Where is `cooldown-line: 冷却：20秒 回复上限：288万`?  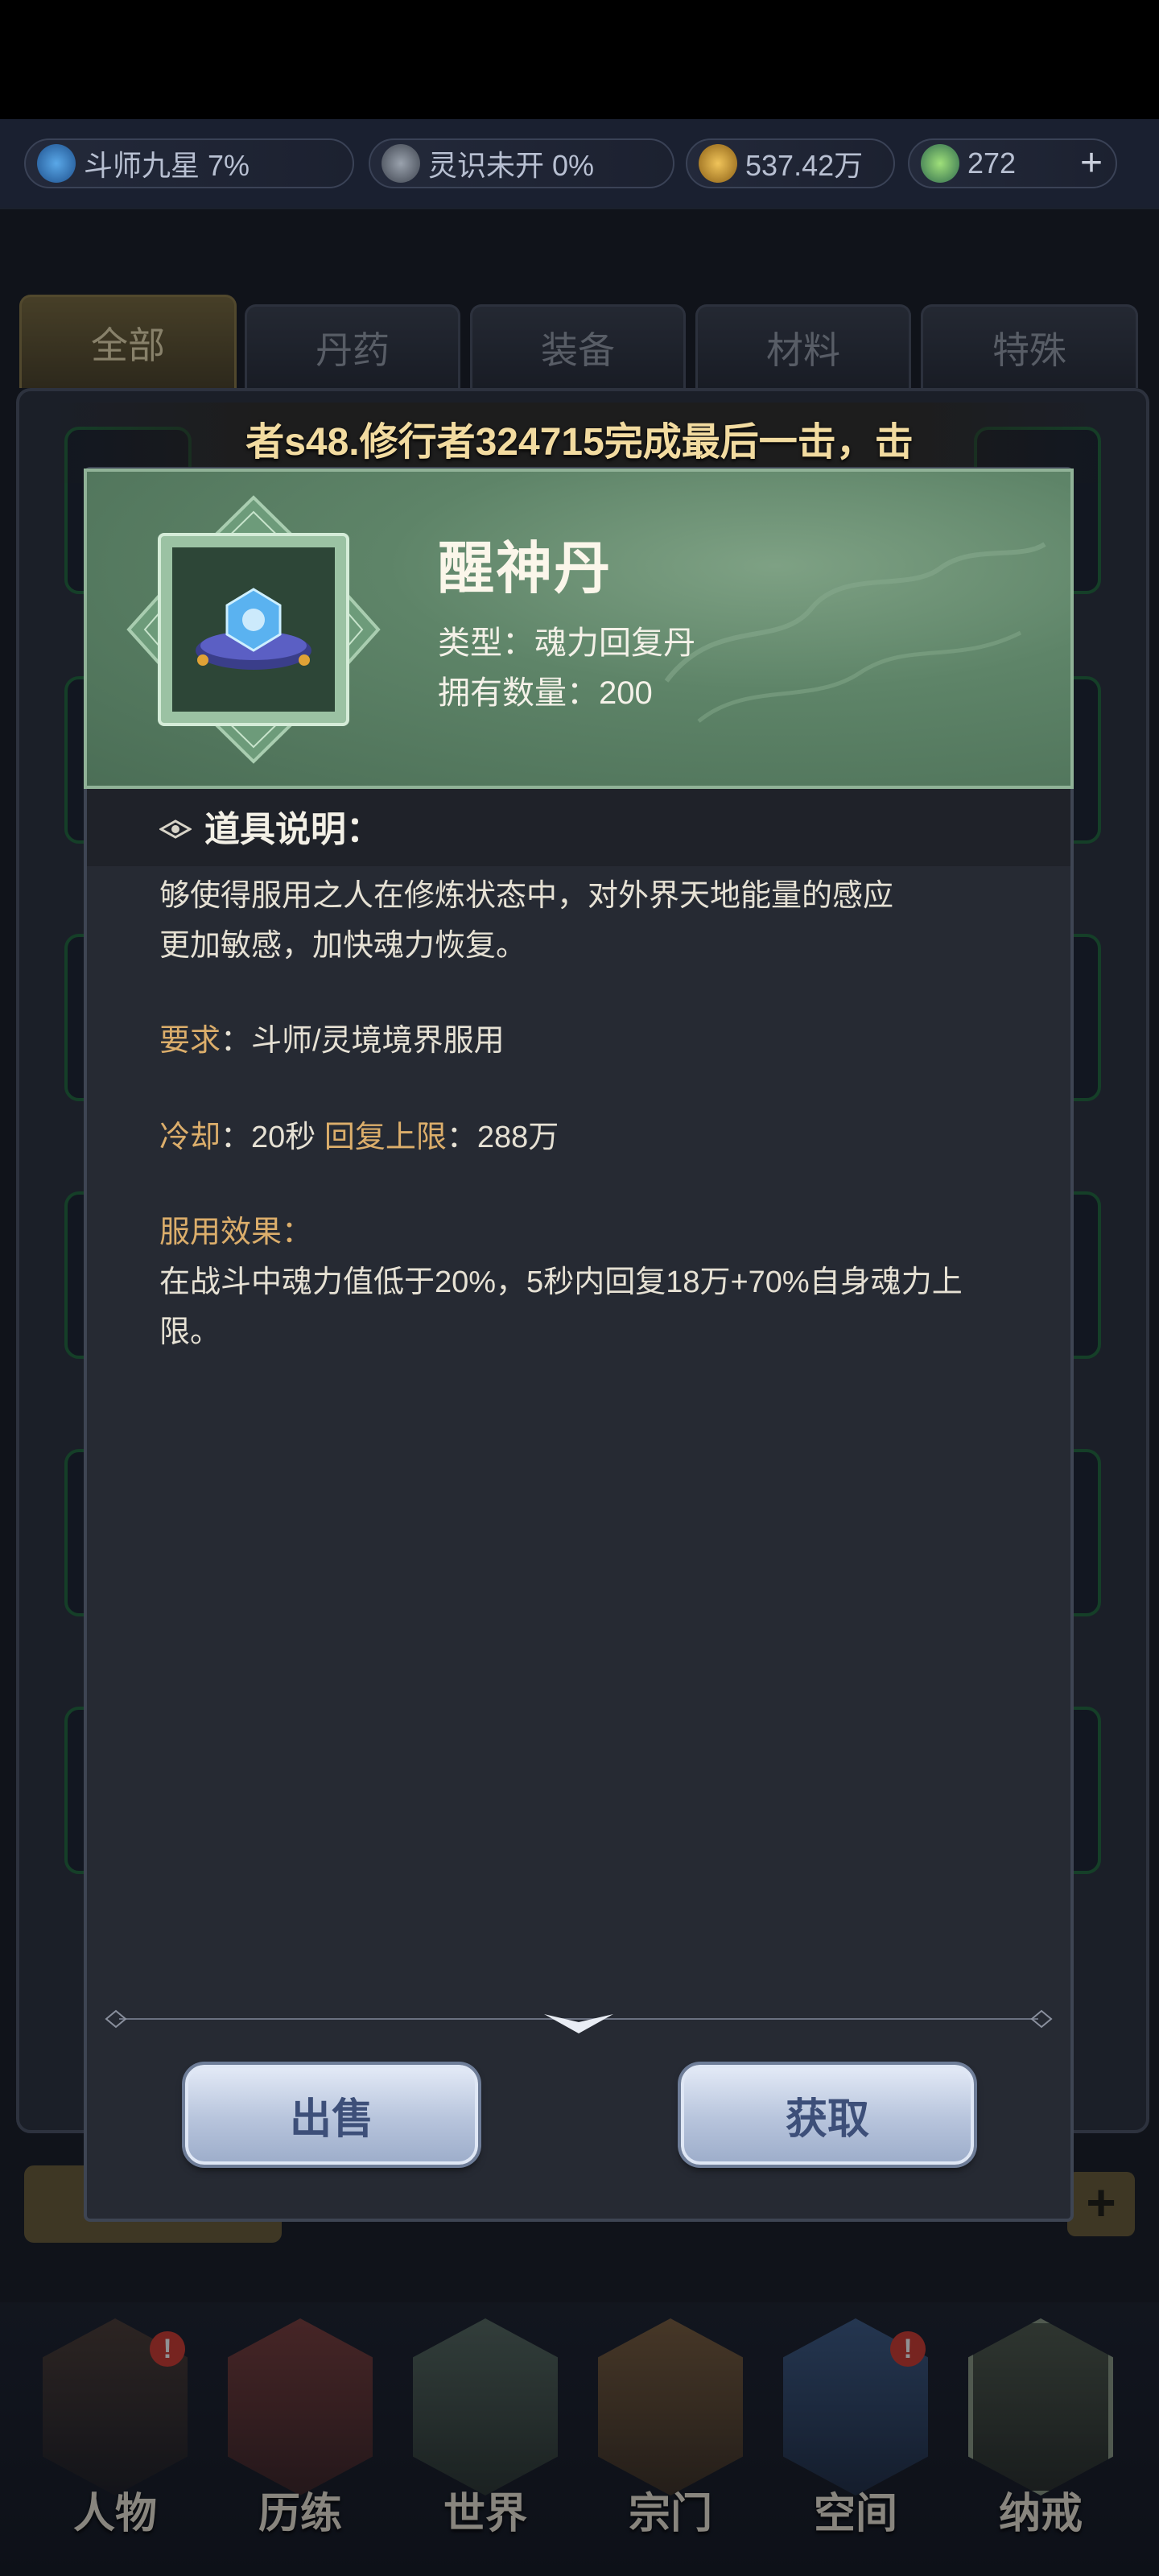
cooldown-line: 冷却：20秒 回复上限：288万 is located at coordinates (586, 1137).